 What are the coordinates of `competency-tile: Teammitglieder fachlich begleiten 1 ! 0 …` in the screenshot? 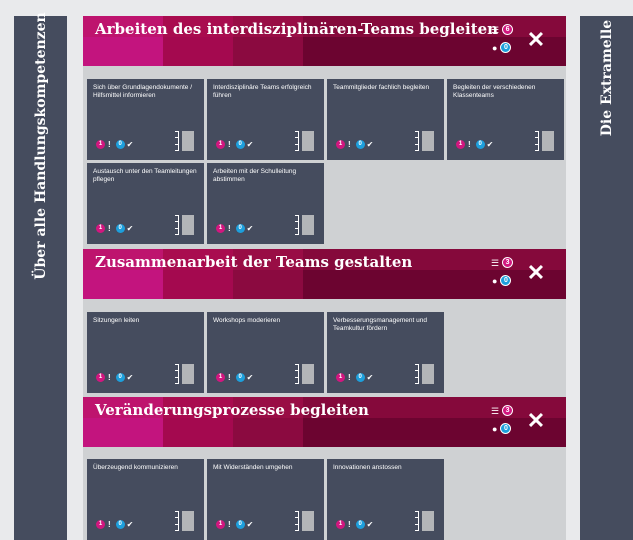 It's located at (385, 119).